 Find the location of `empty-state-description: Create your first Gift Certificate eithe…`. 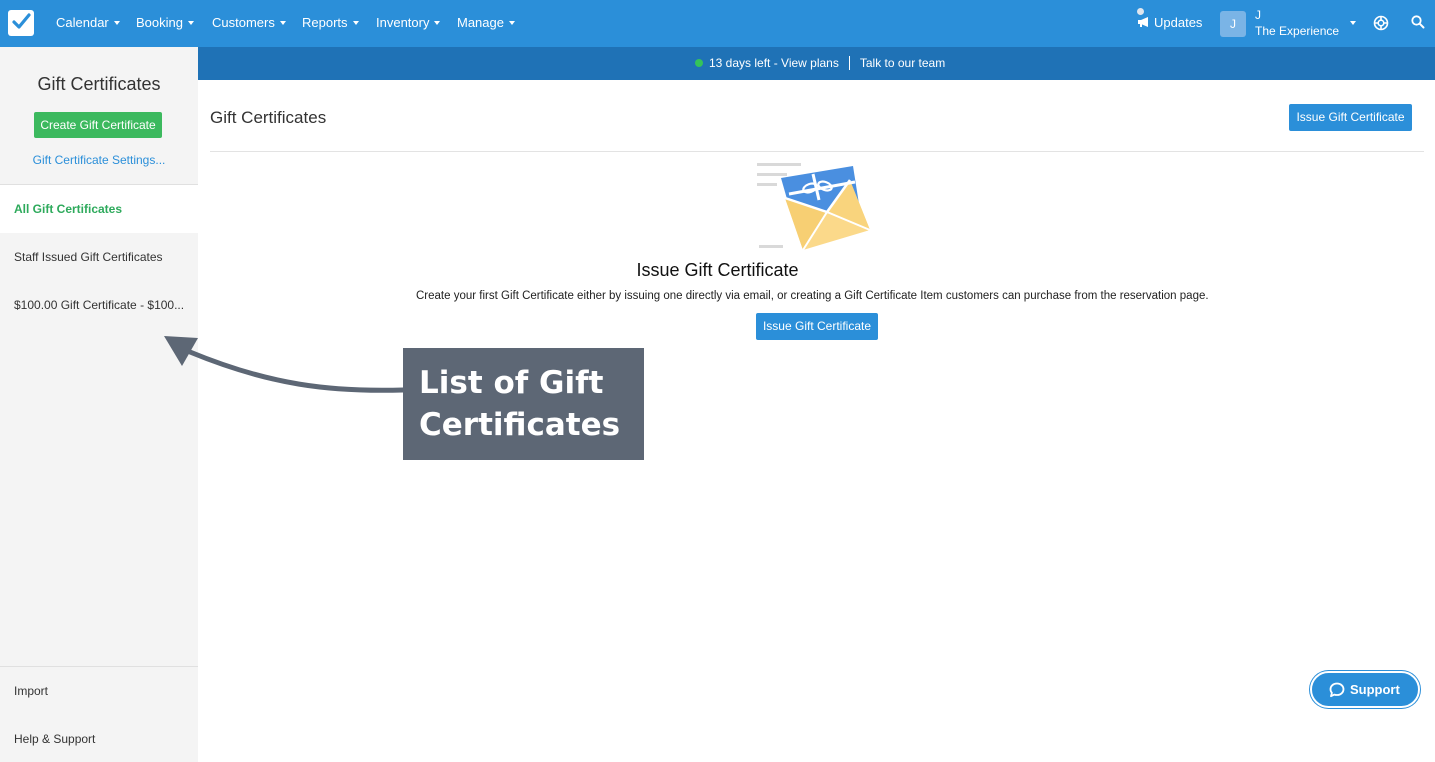

empty-state-description: Create your first Gift Certificate eithe… is located at coordinates (812, 296).